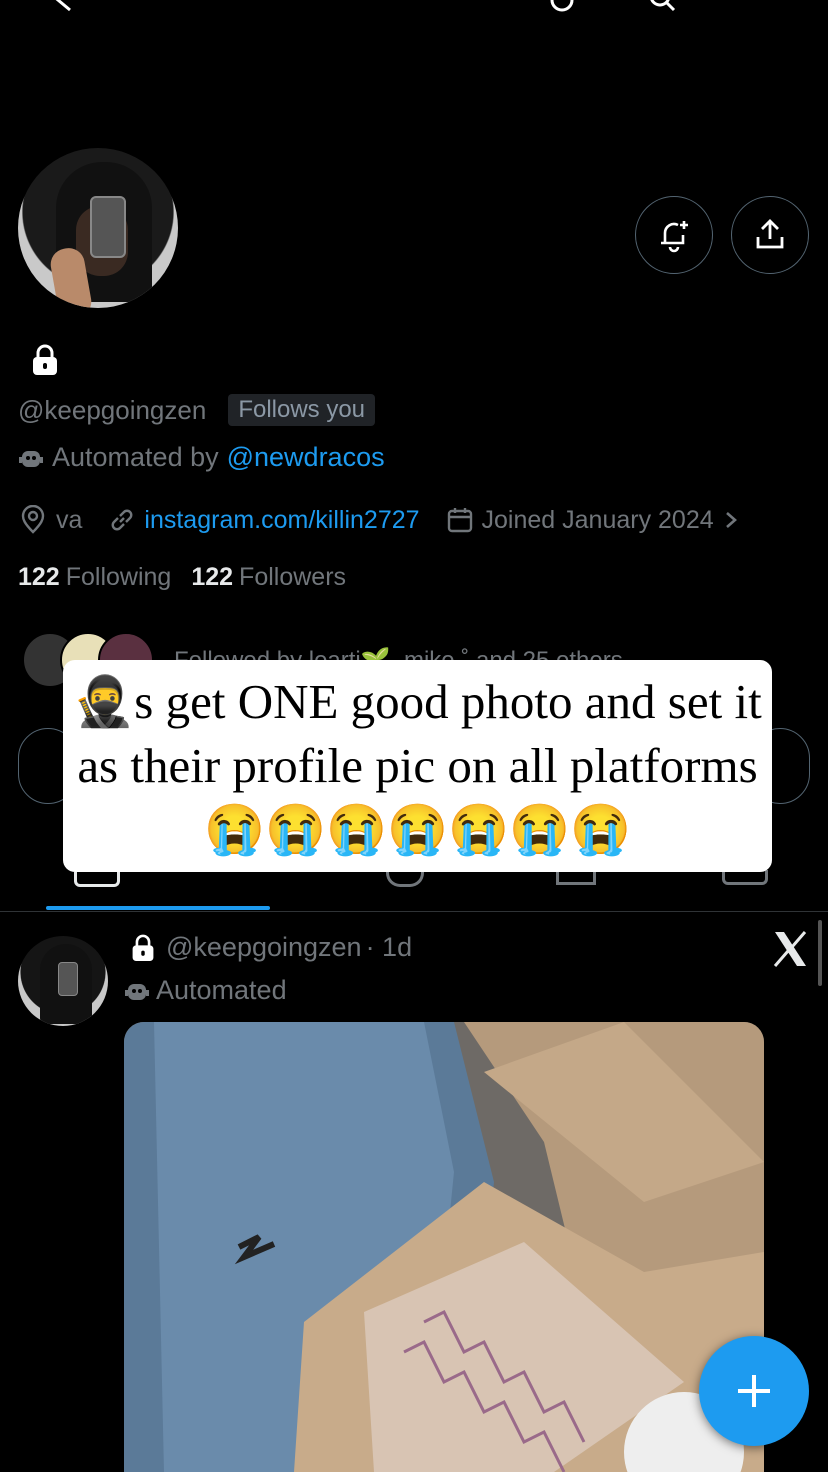  Describe the element at coordinates (39, 577) in the screenshot. I see `following-count: 122` at that location.